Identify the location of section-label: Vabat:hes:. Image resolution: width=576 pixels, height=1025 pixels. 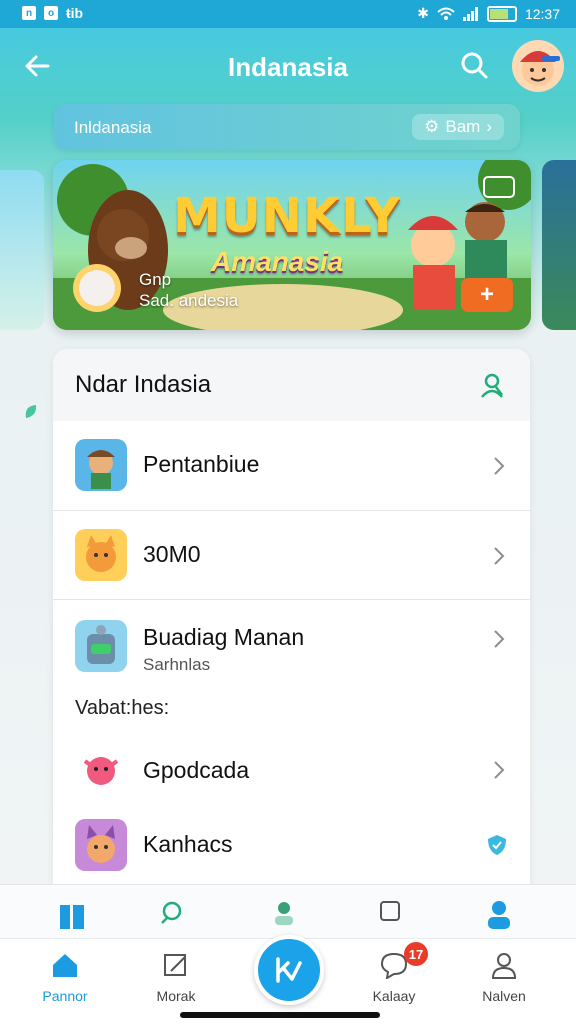
(122, 708).